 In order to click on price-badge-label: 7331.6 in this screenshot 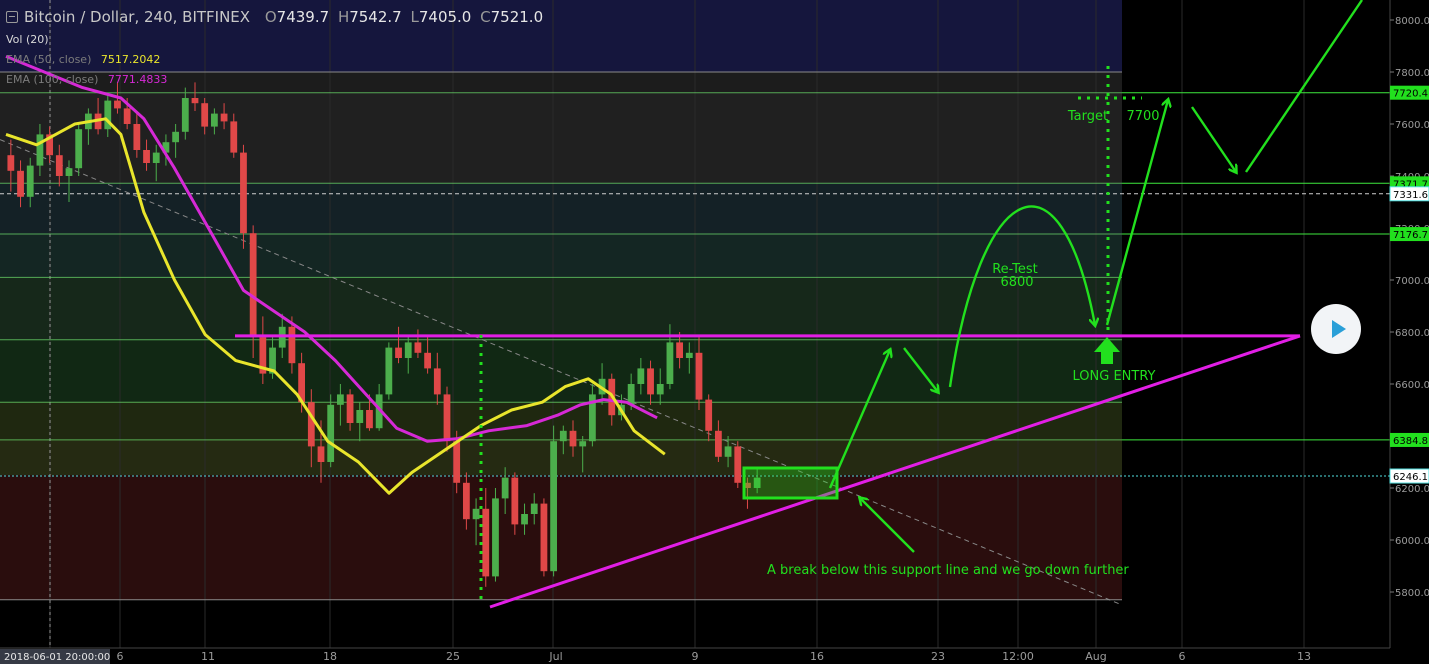, I will do `click(1410, 195)`.